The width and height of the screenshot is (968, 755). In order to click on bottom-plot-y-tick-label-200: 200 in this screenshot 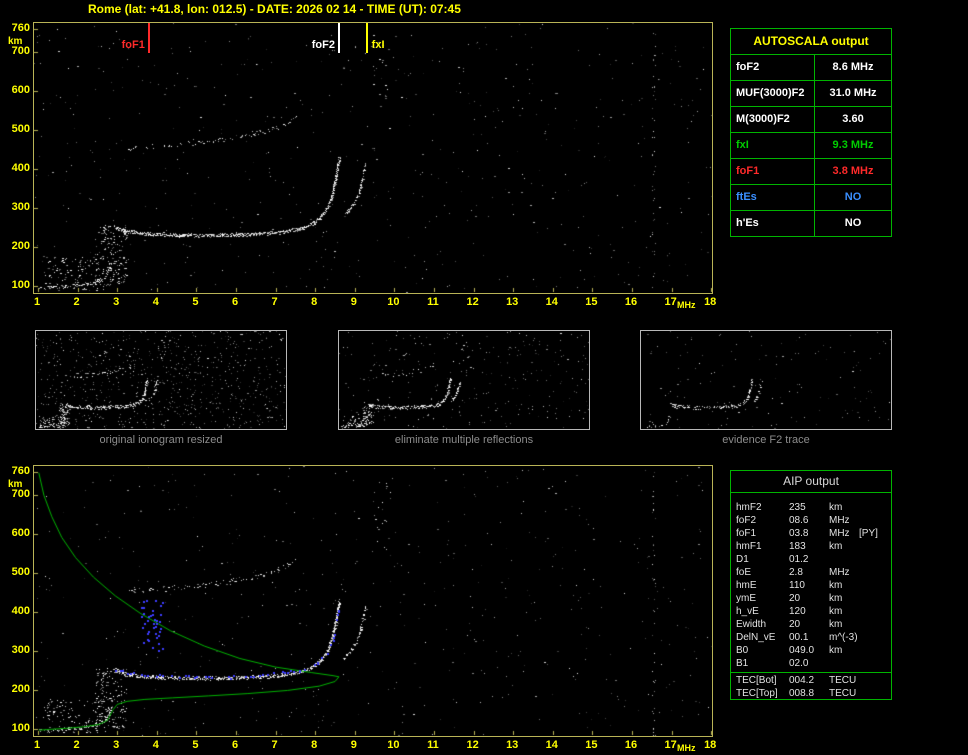, I will do `click(20, 689)`.